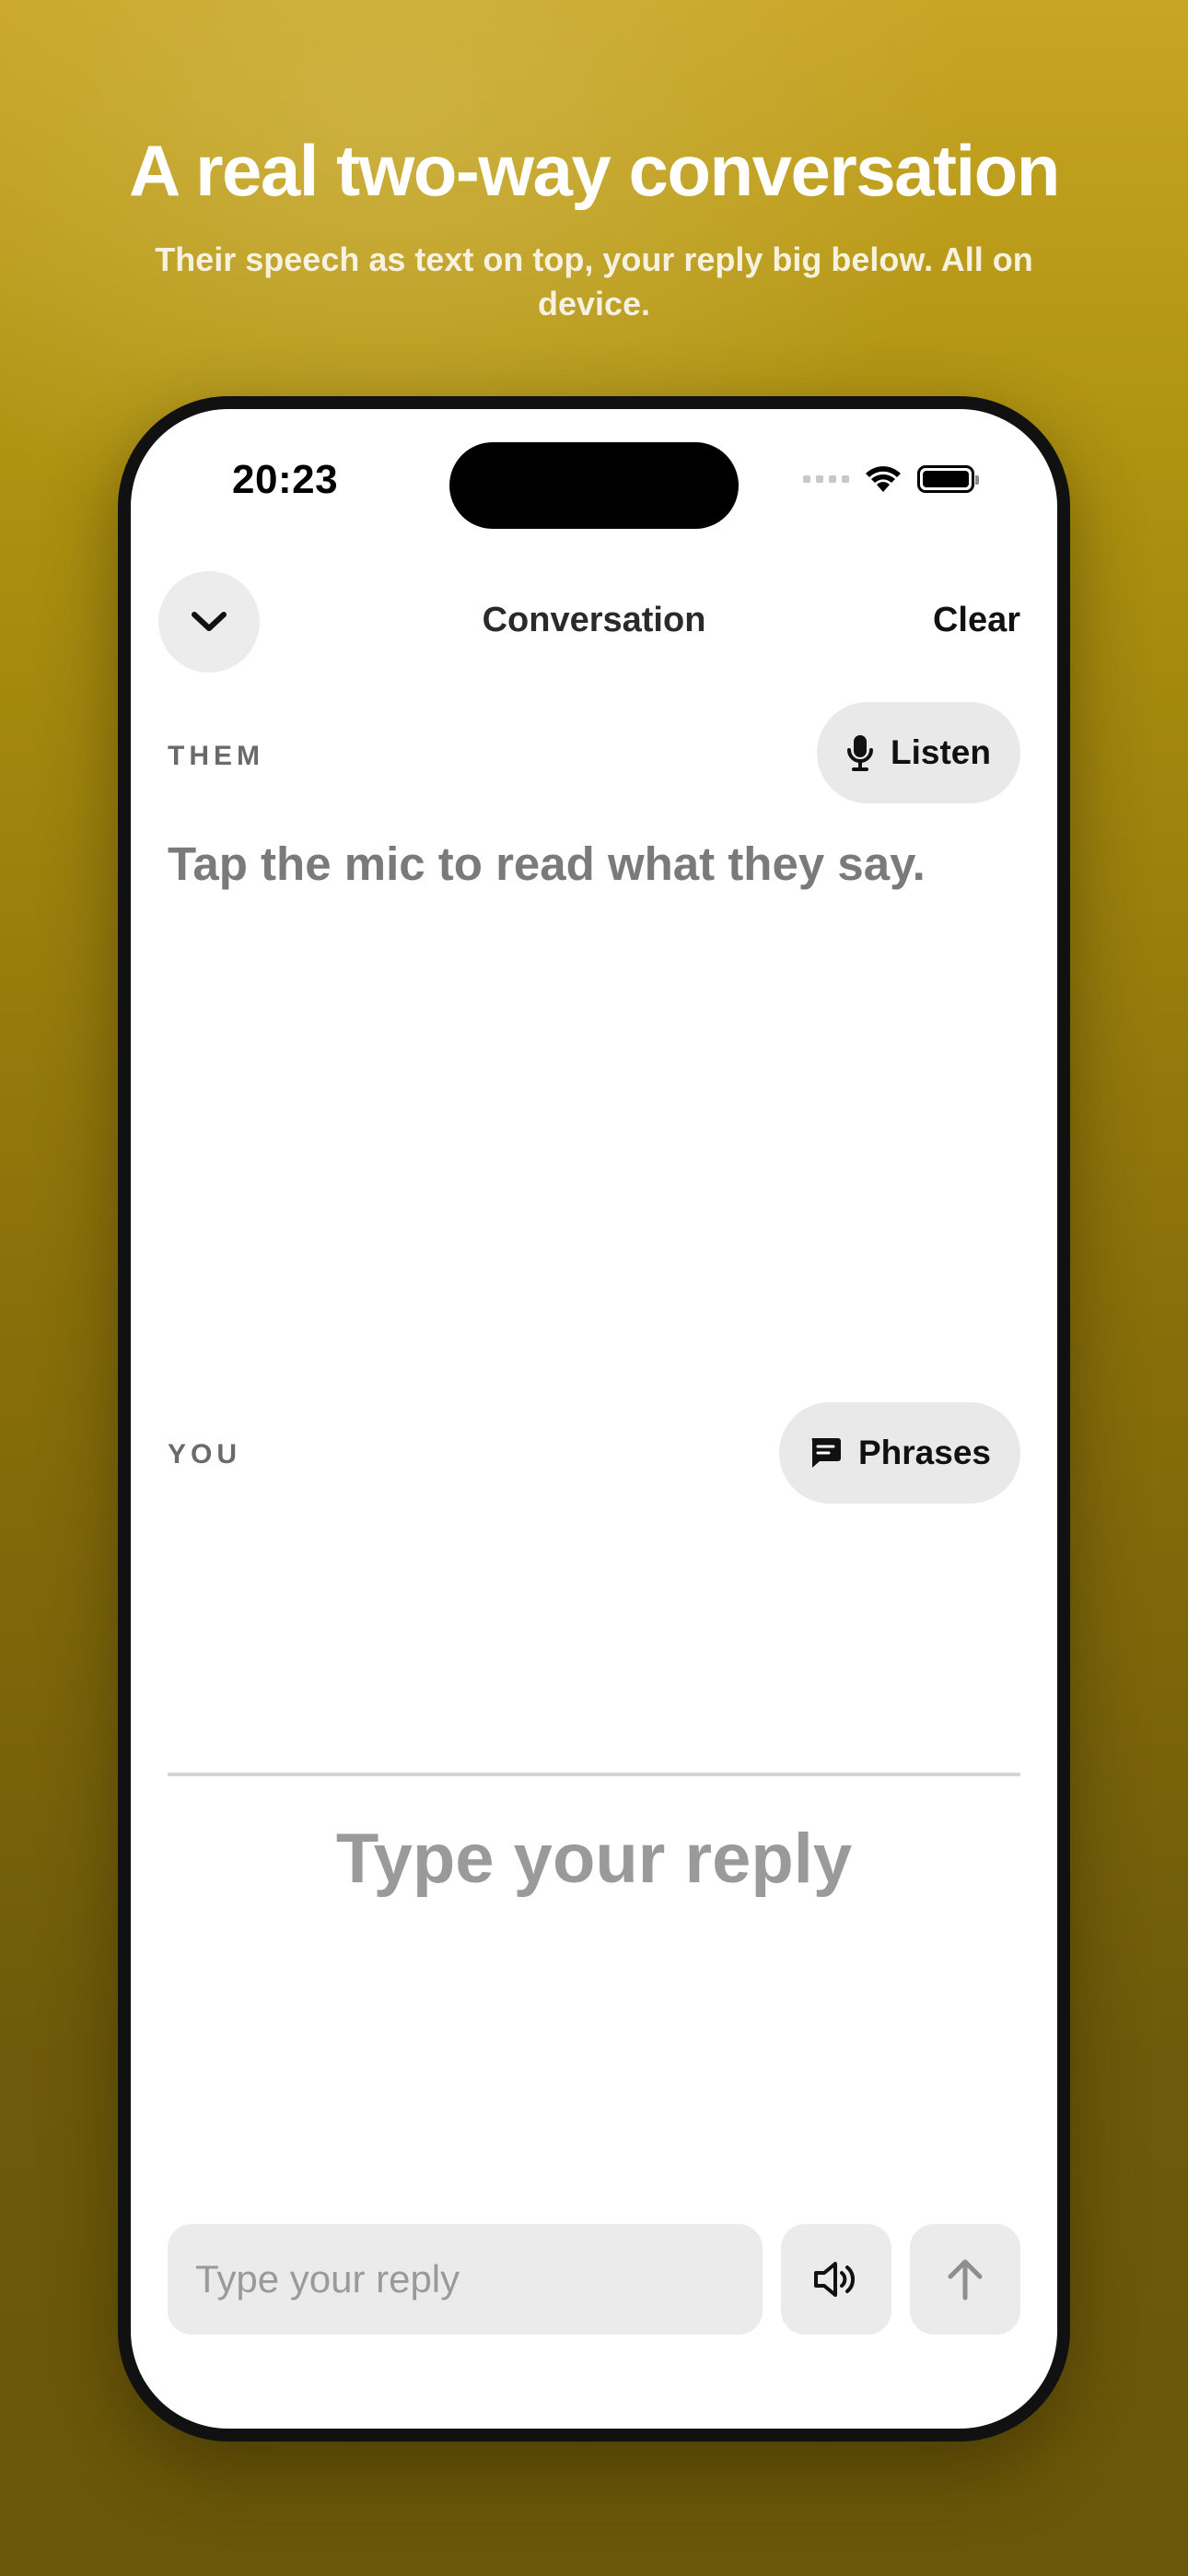 Image resolution: width=1188 pixels, height=2576 pixels. What do you see at coordinates (924, 1452) in the screenshot?
I see `phrases-label: Phrases` at bounding box center [924, 1452].